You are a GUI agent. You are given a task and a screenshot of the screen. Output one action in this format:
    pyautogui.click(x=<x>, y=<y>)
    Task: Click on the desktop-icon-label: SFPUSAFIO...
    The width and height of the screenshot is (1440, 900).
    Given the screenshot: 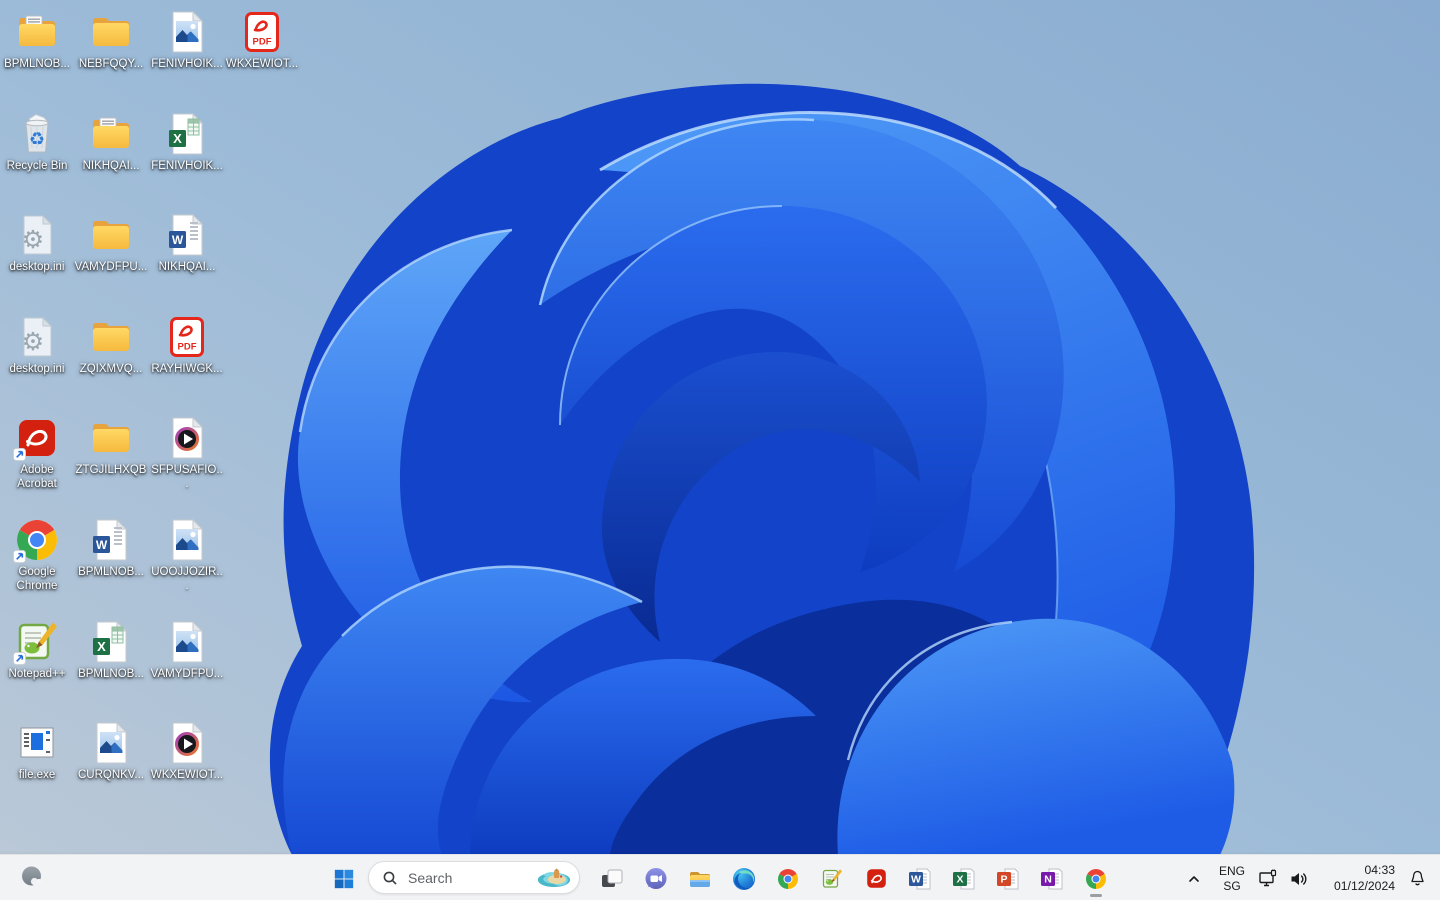 What is the action you would take?
    pyautogui.click(x=187, y=477)
    